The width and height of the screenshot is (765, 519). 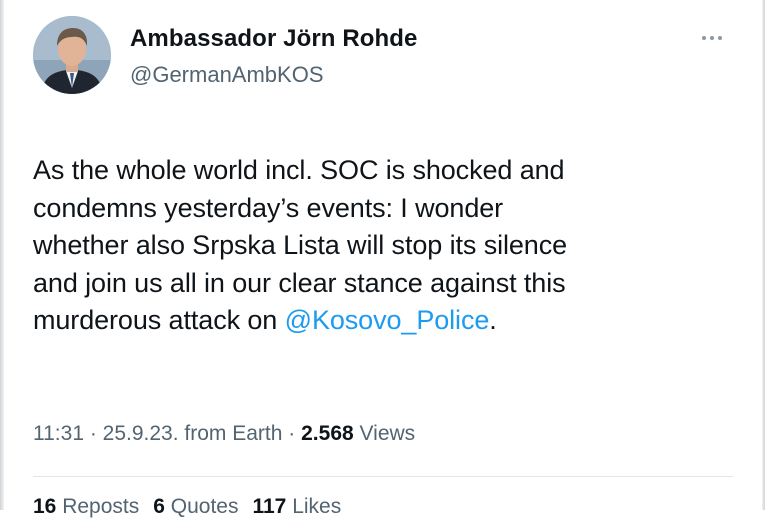 I want to click on quotes-count: 6, so click(x=159, y=506).